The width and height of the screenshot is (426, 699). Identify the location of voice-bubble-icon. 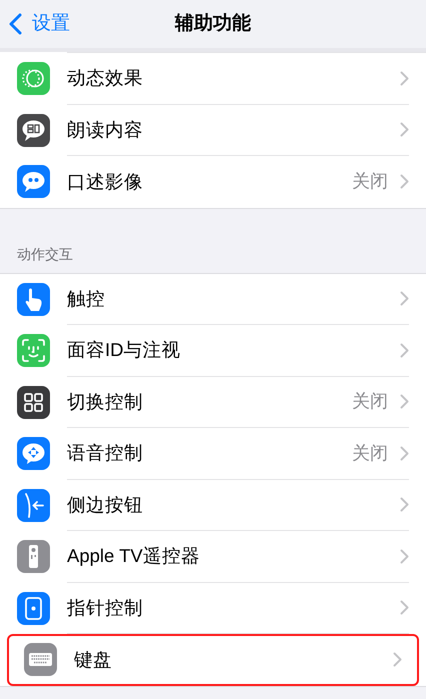
(33, 453).